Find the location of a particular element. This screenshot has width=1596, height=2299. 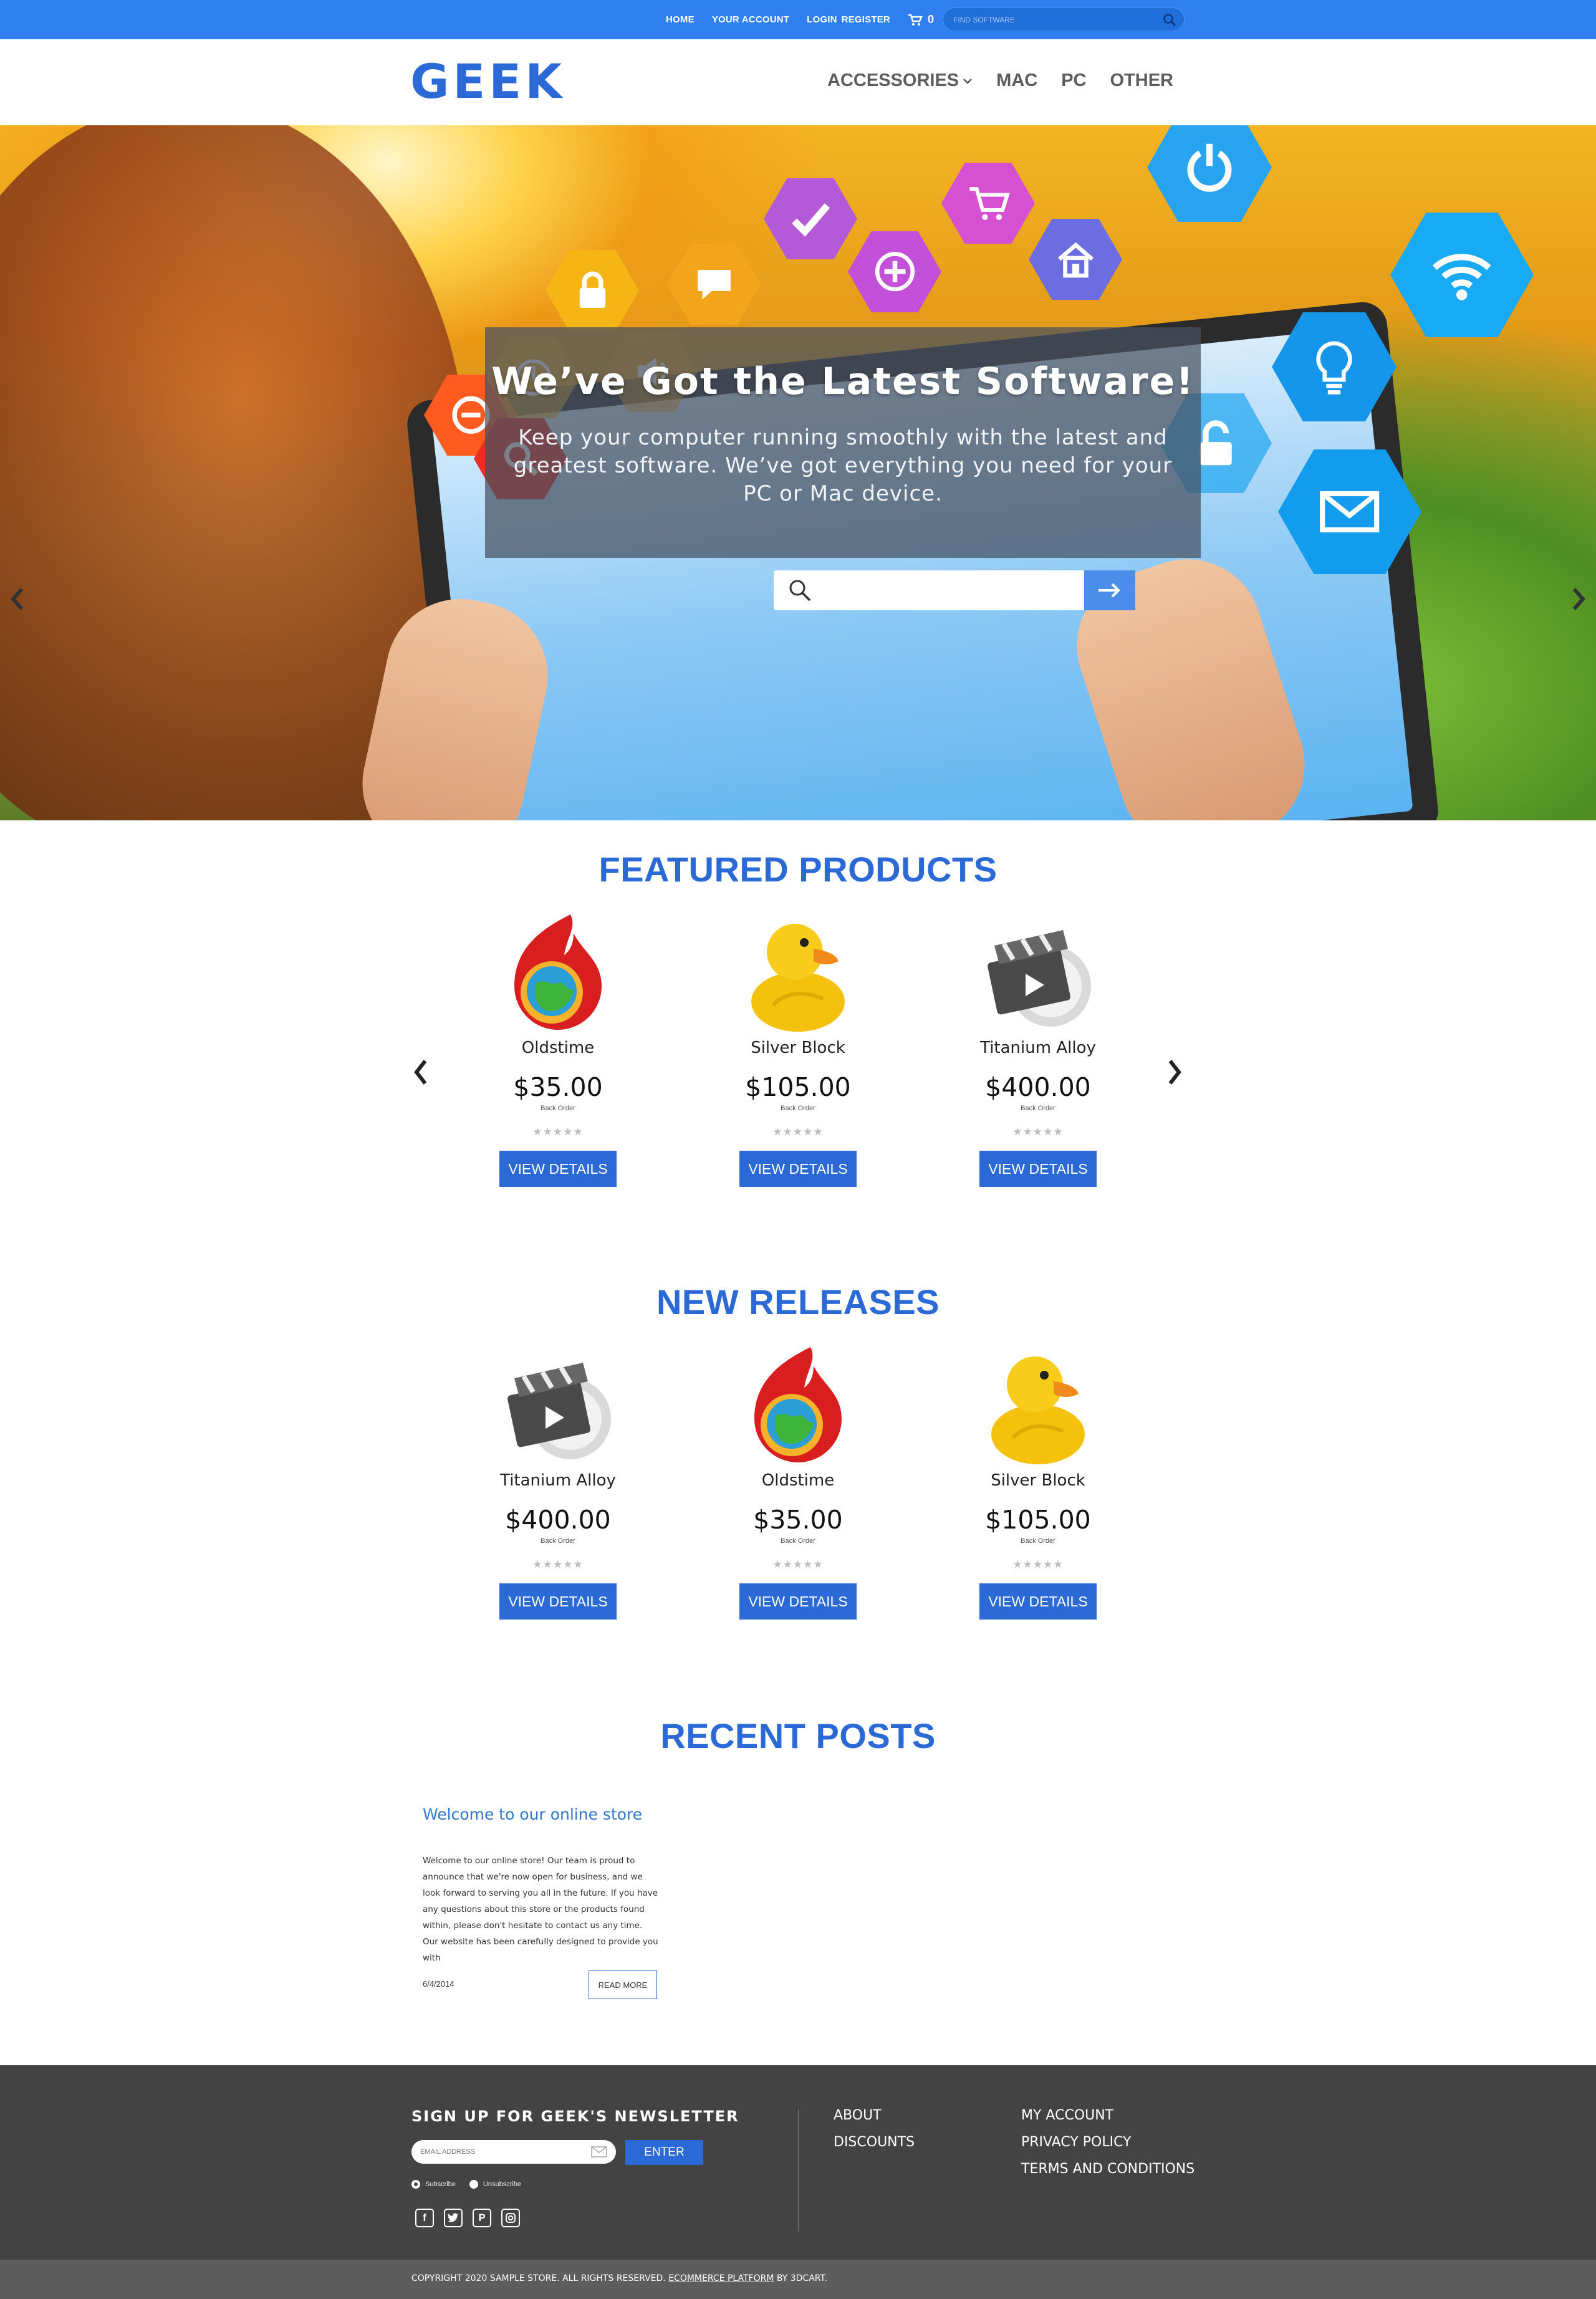

top-nav: HOME YOUR ACCOUNT LOGIN REGISTER 0 is located at coordinates (800, 19).